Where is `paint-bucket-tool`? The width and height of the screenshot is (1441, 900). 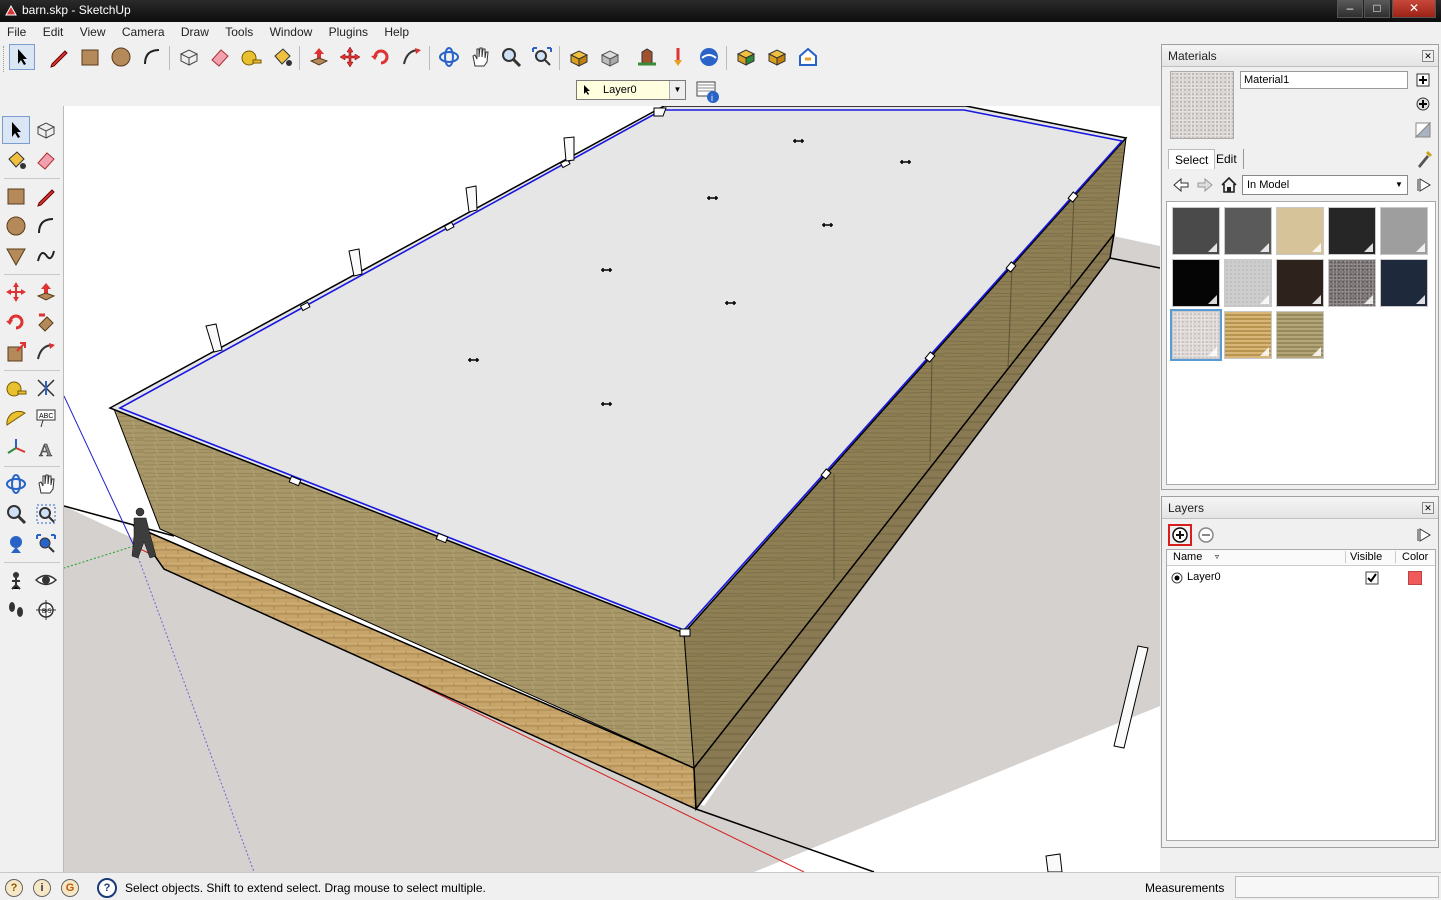
paint-bucket-tool is located at coordinates (16, 160).